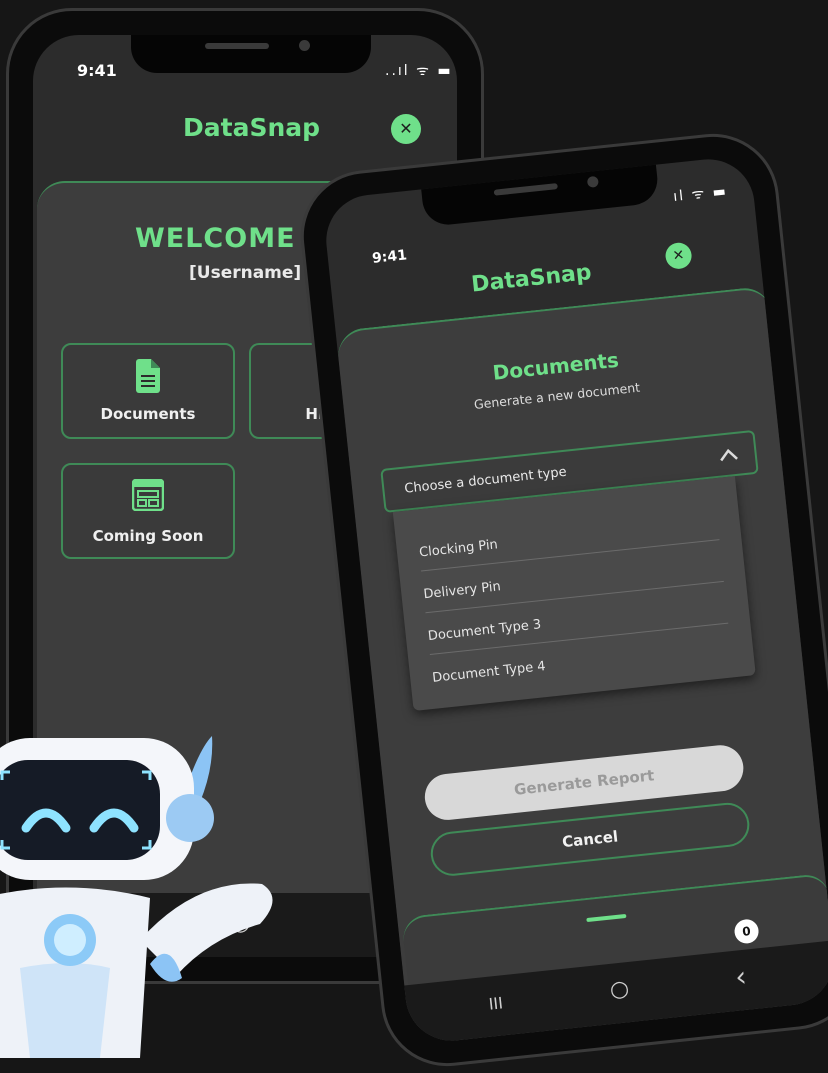 Image resolution: width=828 pixels, height=1073 pixels. What do you see at coordinates (148, 378) in the screenshot?
I see `document-icon` at bounding box center [148, 378].